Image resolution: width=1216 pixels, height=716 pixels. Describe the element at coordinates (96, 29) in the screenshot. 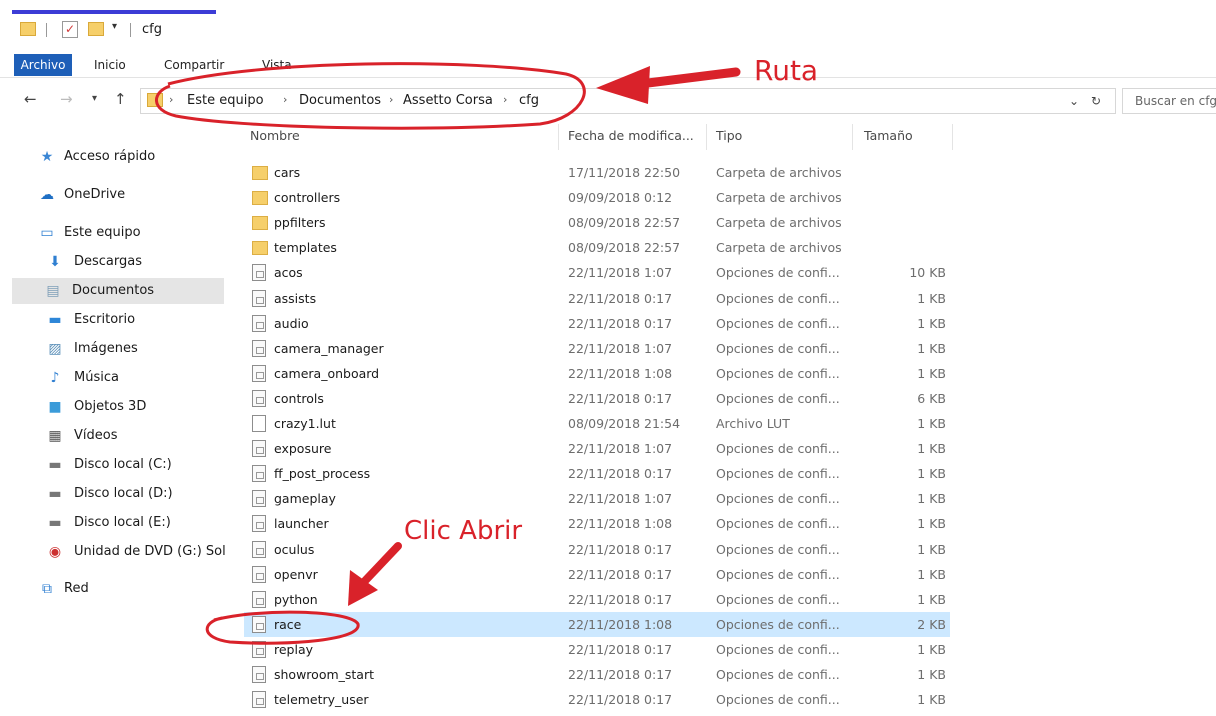

I see `new-folder-icon` at that location.